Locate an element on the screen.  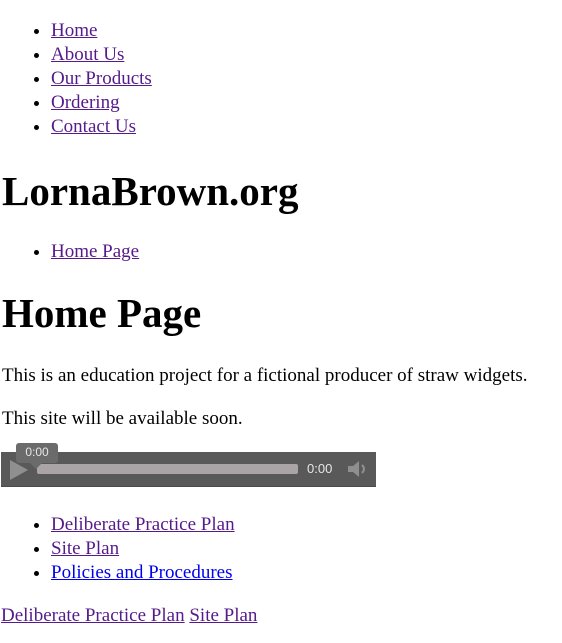
footer-link-deliberate-practice-plan: Deliberate Practice Plan is located at coordinates (93, 615).